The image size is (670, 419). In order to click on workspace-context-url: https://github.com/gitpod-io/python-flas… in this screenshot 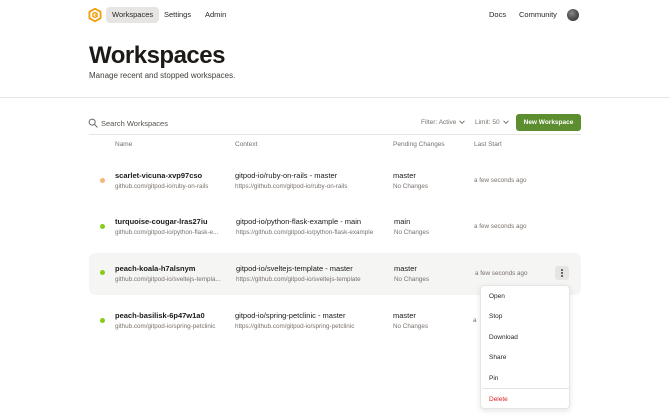, I will do `click(305, 232)`.